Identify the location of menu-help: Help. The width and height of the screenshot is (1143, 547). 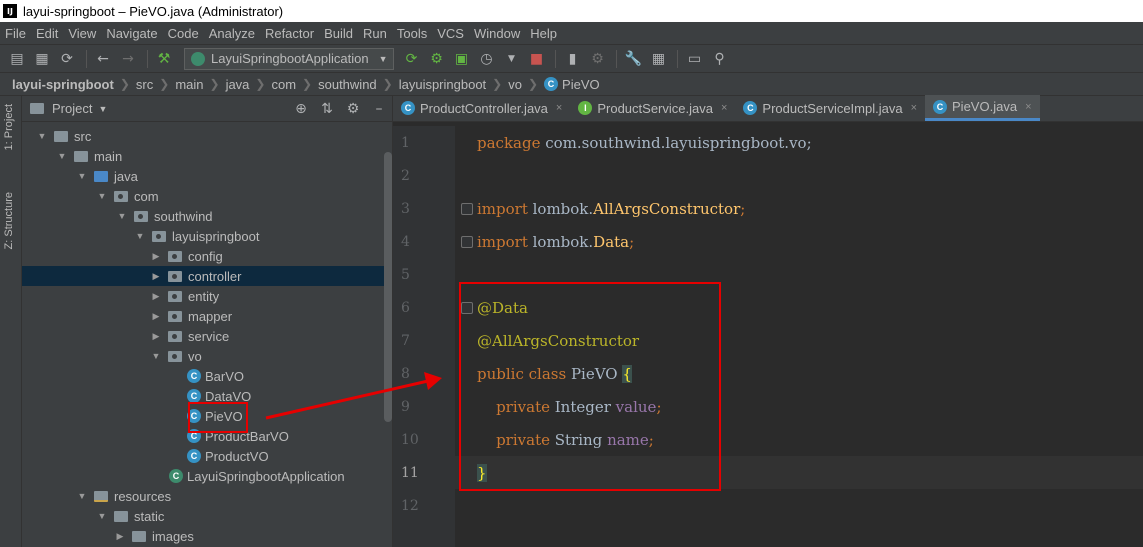
(543, 33).